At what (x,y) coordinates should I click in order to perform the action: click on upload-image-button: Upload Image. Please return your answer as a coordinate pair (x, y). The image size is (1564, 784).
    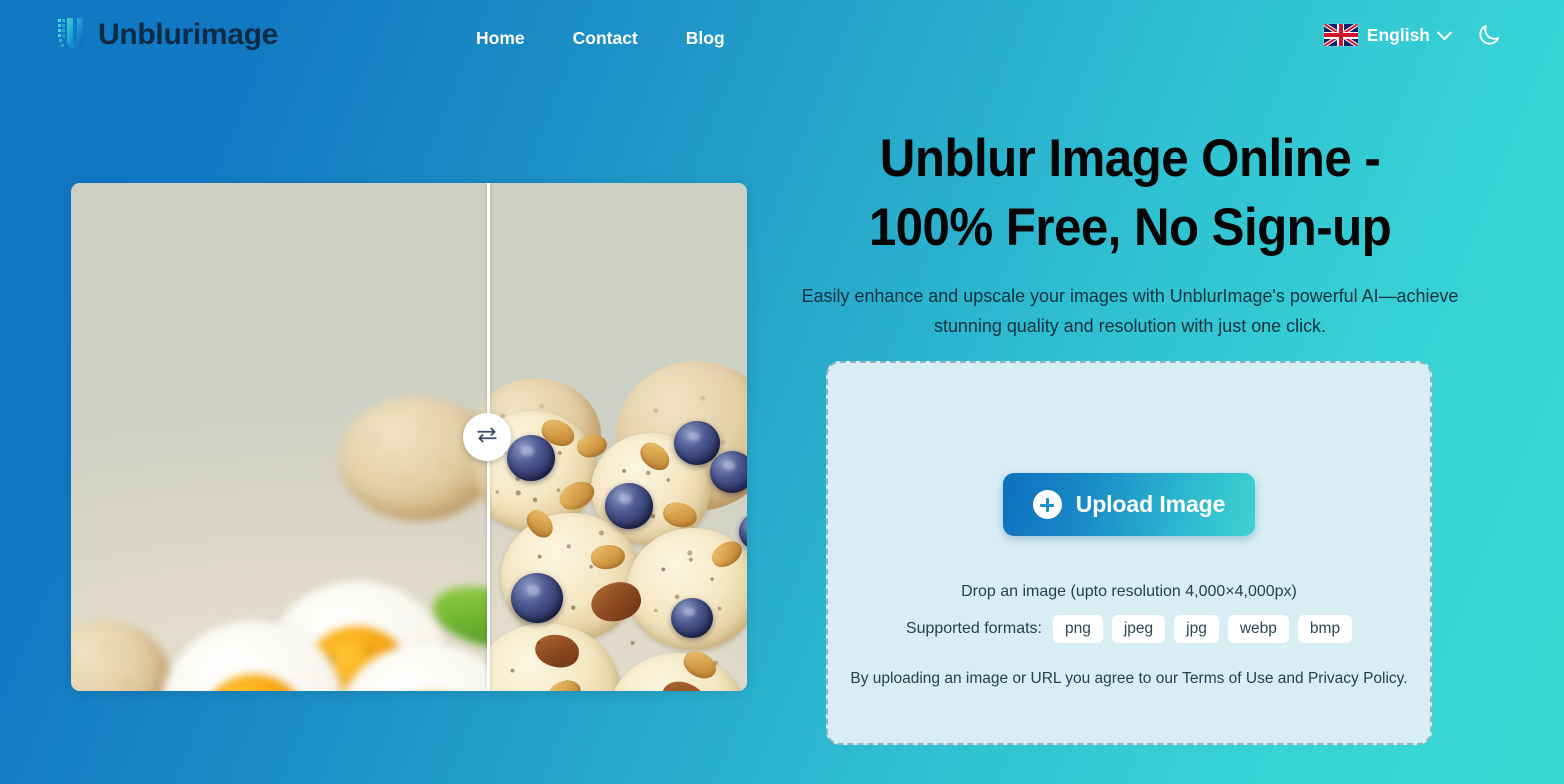
    Looking at the image, I should click on (1129, 504).